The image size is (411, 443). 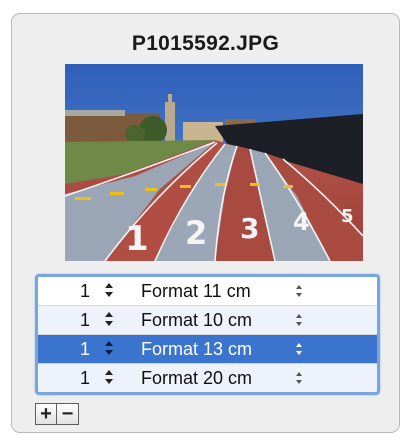 I want to click on format-label: Format 11 cm, so click(x=196, y=291).